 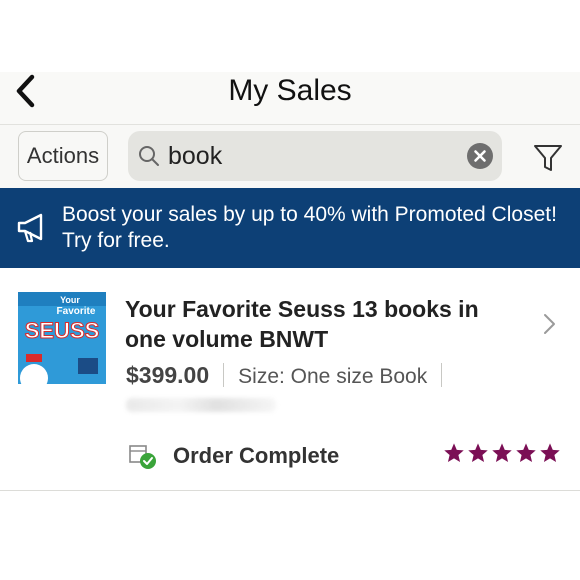 I want to click on close-icon, so click(x=480, y=156).